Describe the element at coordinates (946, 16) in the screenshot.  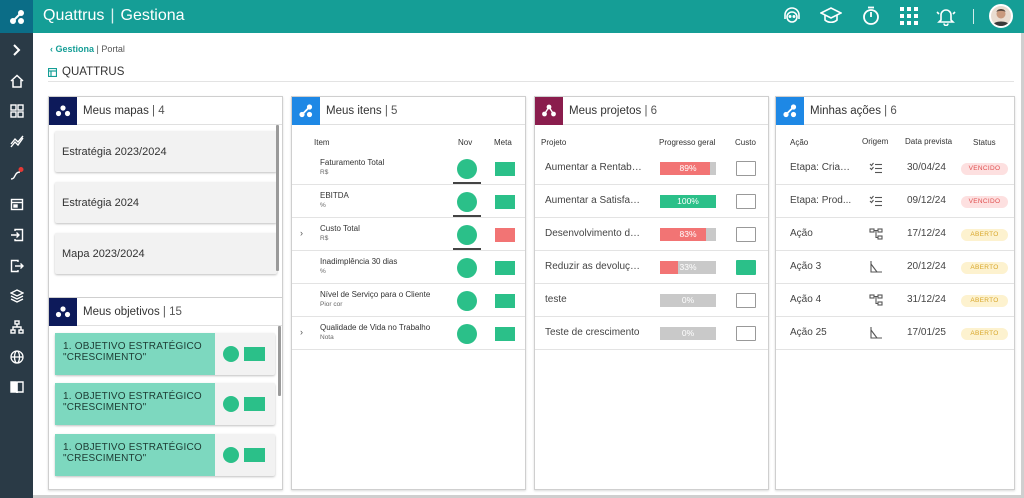
I see `bell-icon` at that location.